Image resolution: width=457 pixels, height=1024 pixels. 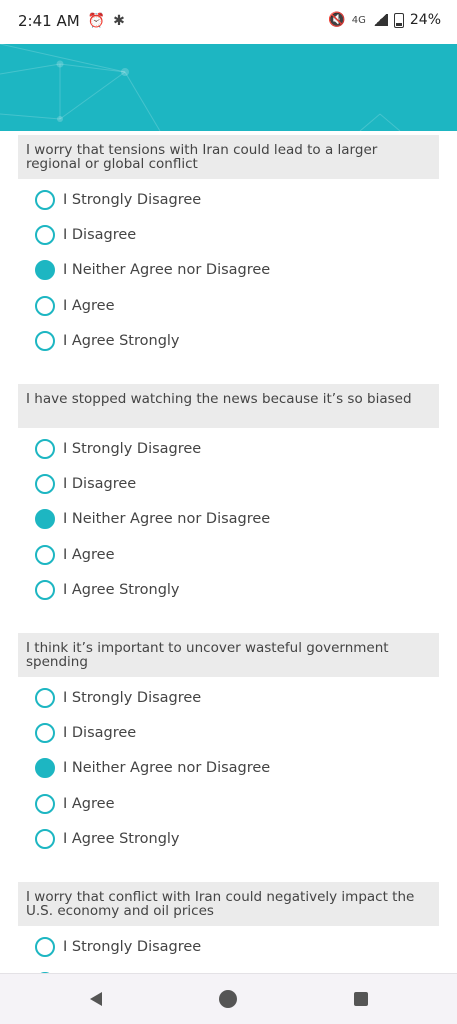 I want to click on navigation-bar, so click(x=228, y=998).